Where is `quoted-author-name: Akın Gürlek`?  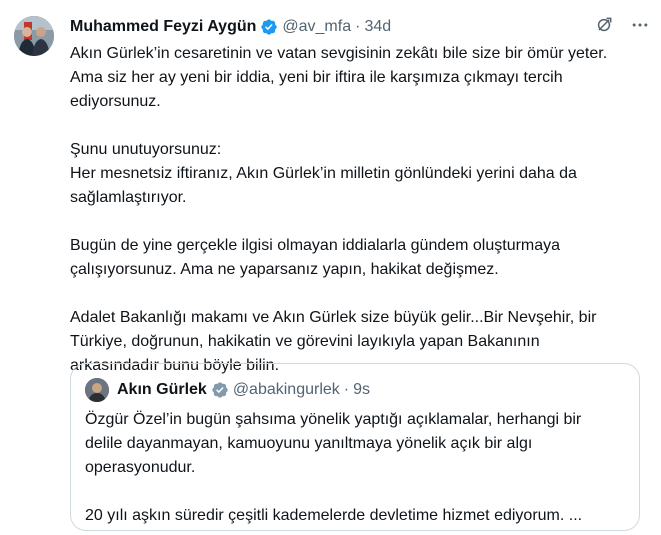 quoted-author-name: Akın Gürlek is located at coordinates (162, 390).